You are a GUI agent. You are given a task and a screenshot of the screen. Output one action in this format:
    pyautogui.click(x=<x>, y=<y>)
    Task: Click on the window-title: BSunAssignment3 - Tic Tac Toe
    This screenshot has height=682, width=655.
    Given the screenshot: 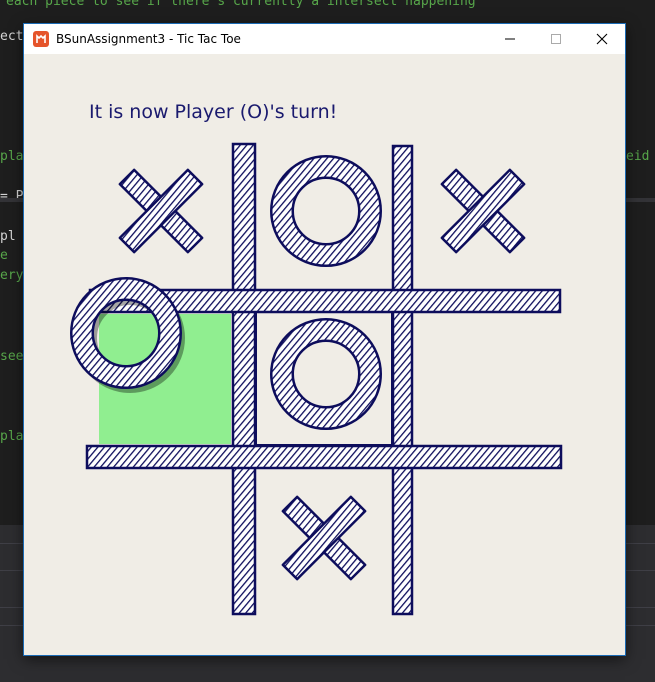 What is the action you would take?
    pyautogui.click(x=148, y=39)
    